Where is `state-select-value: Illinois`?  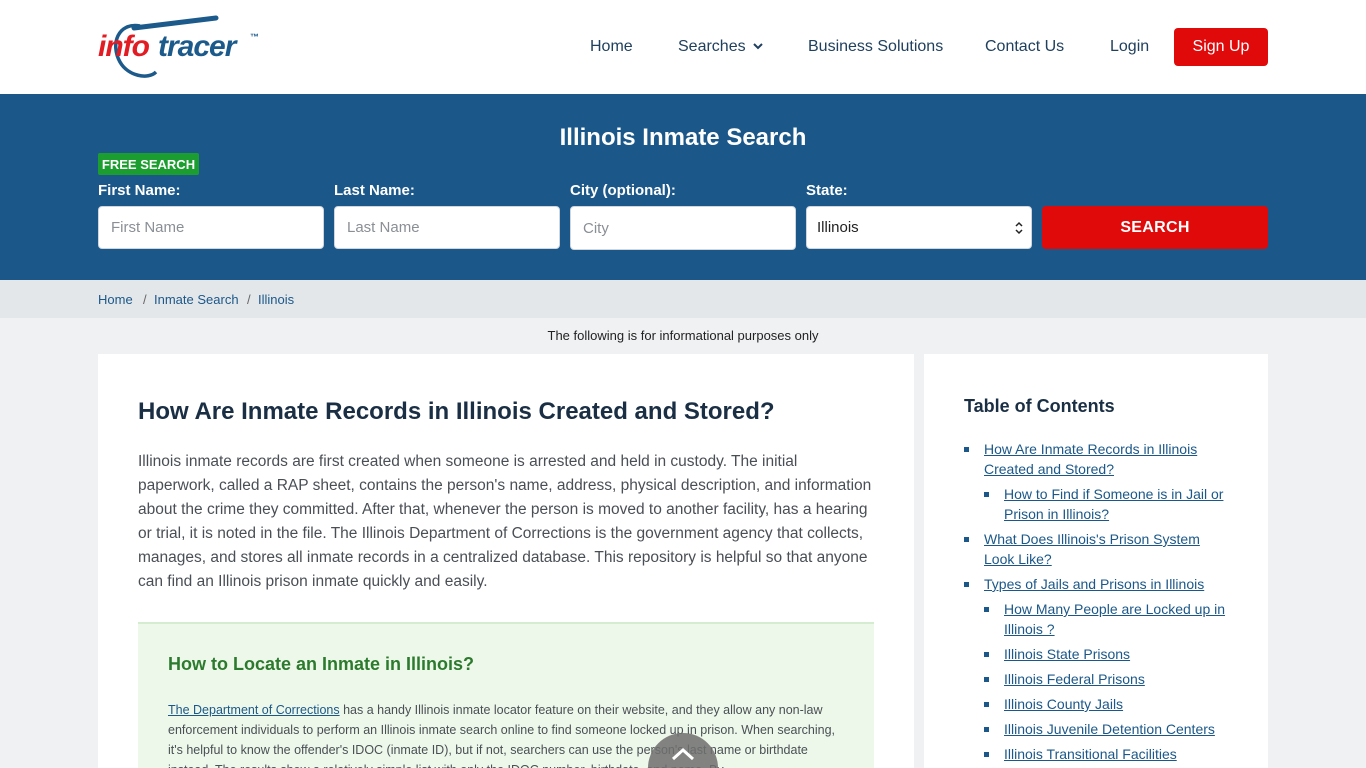 state-select-value: Illinois is located at coordinates (838, 227).